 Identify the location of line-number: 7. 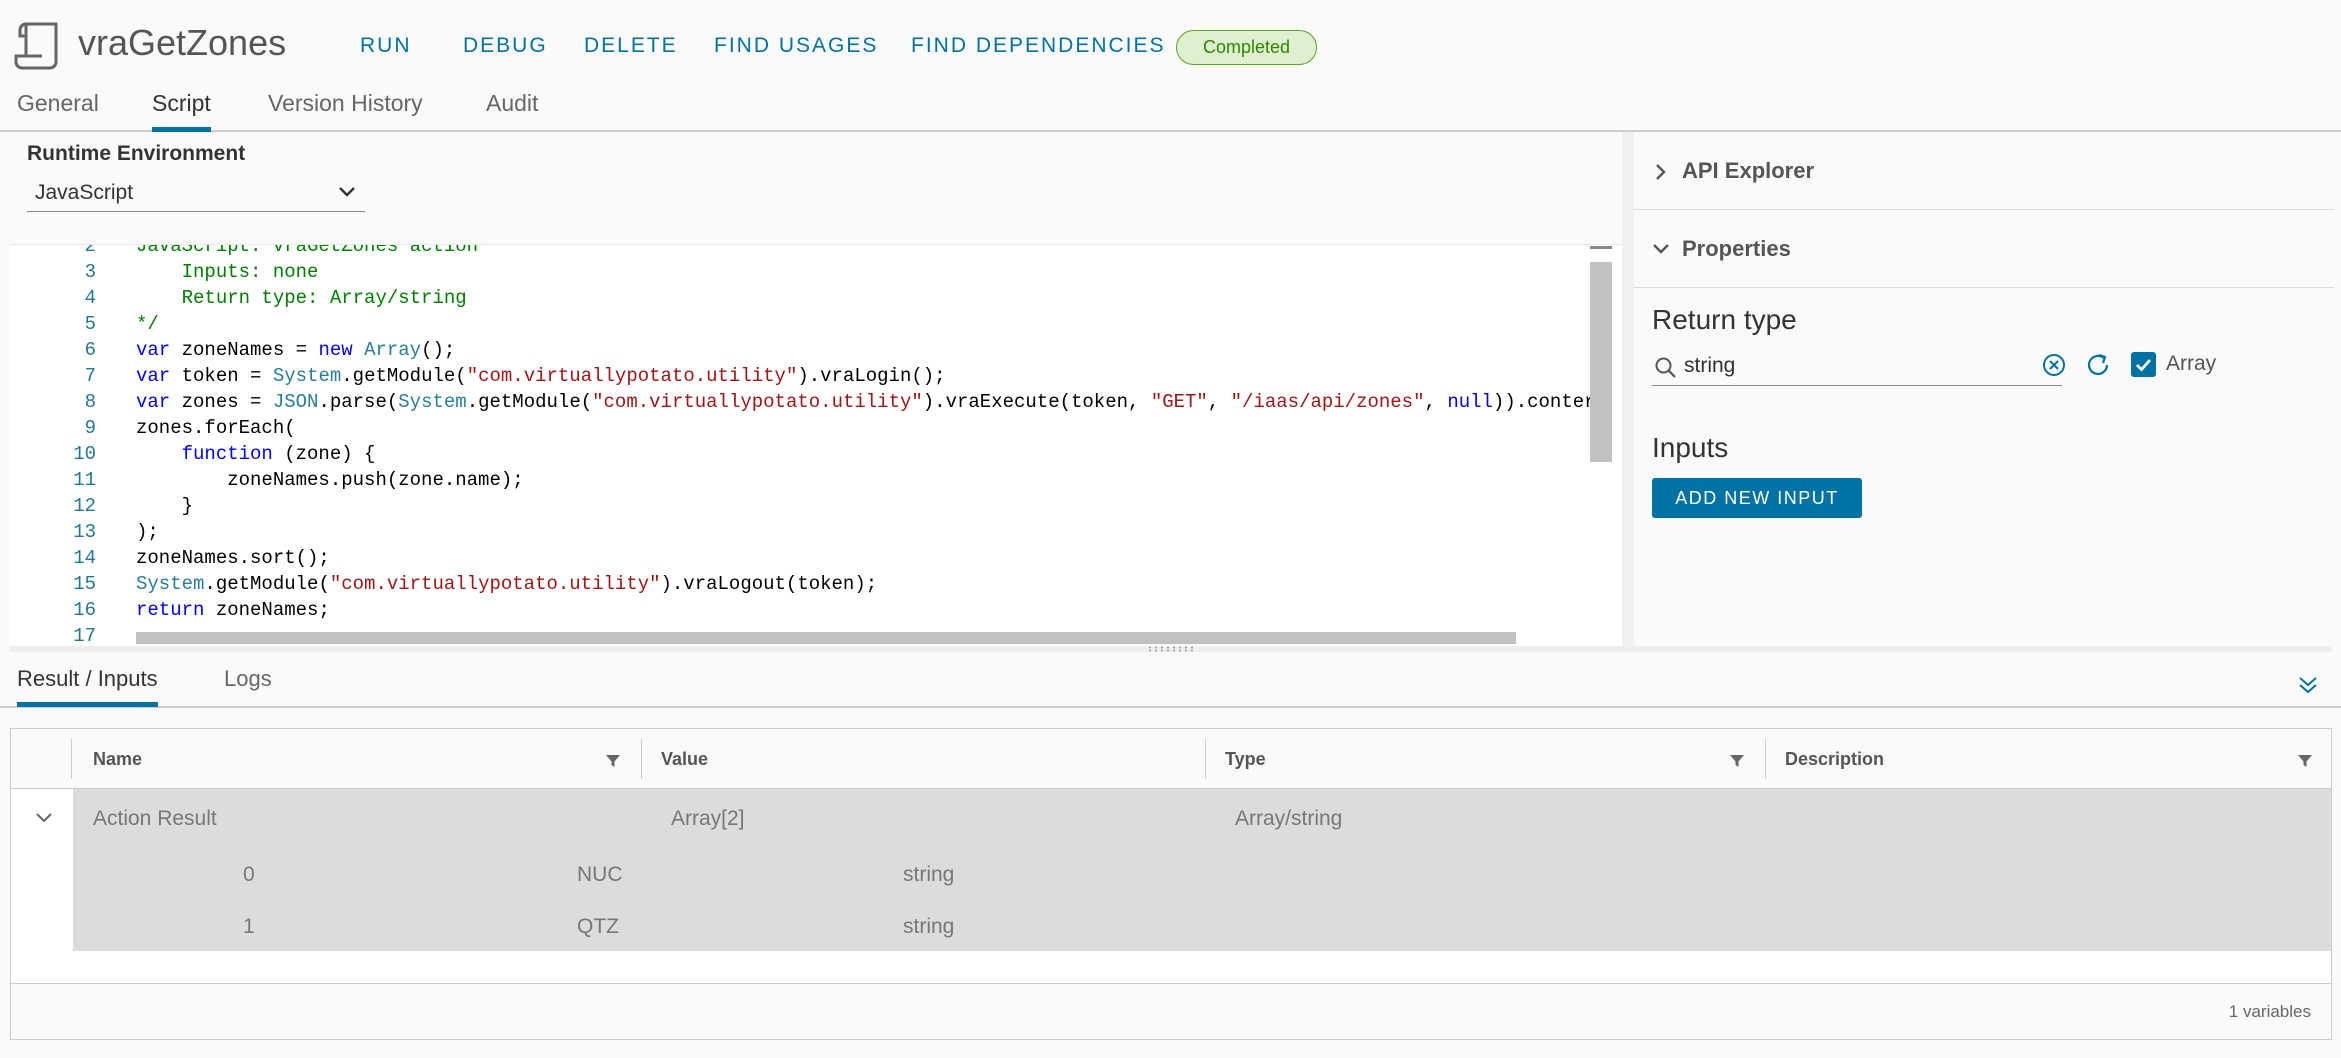
(90, 376).